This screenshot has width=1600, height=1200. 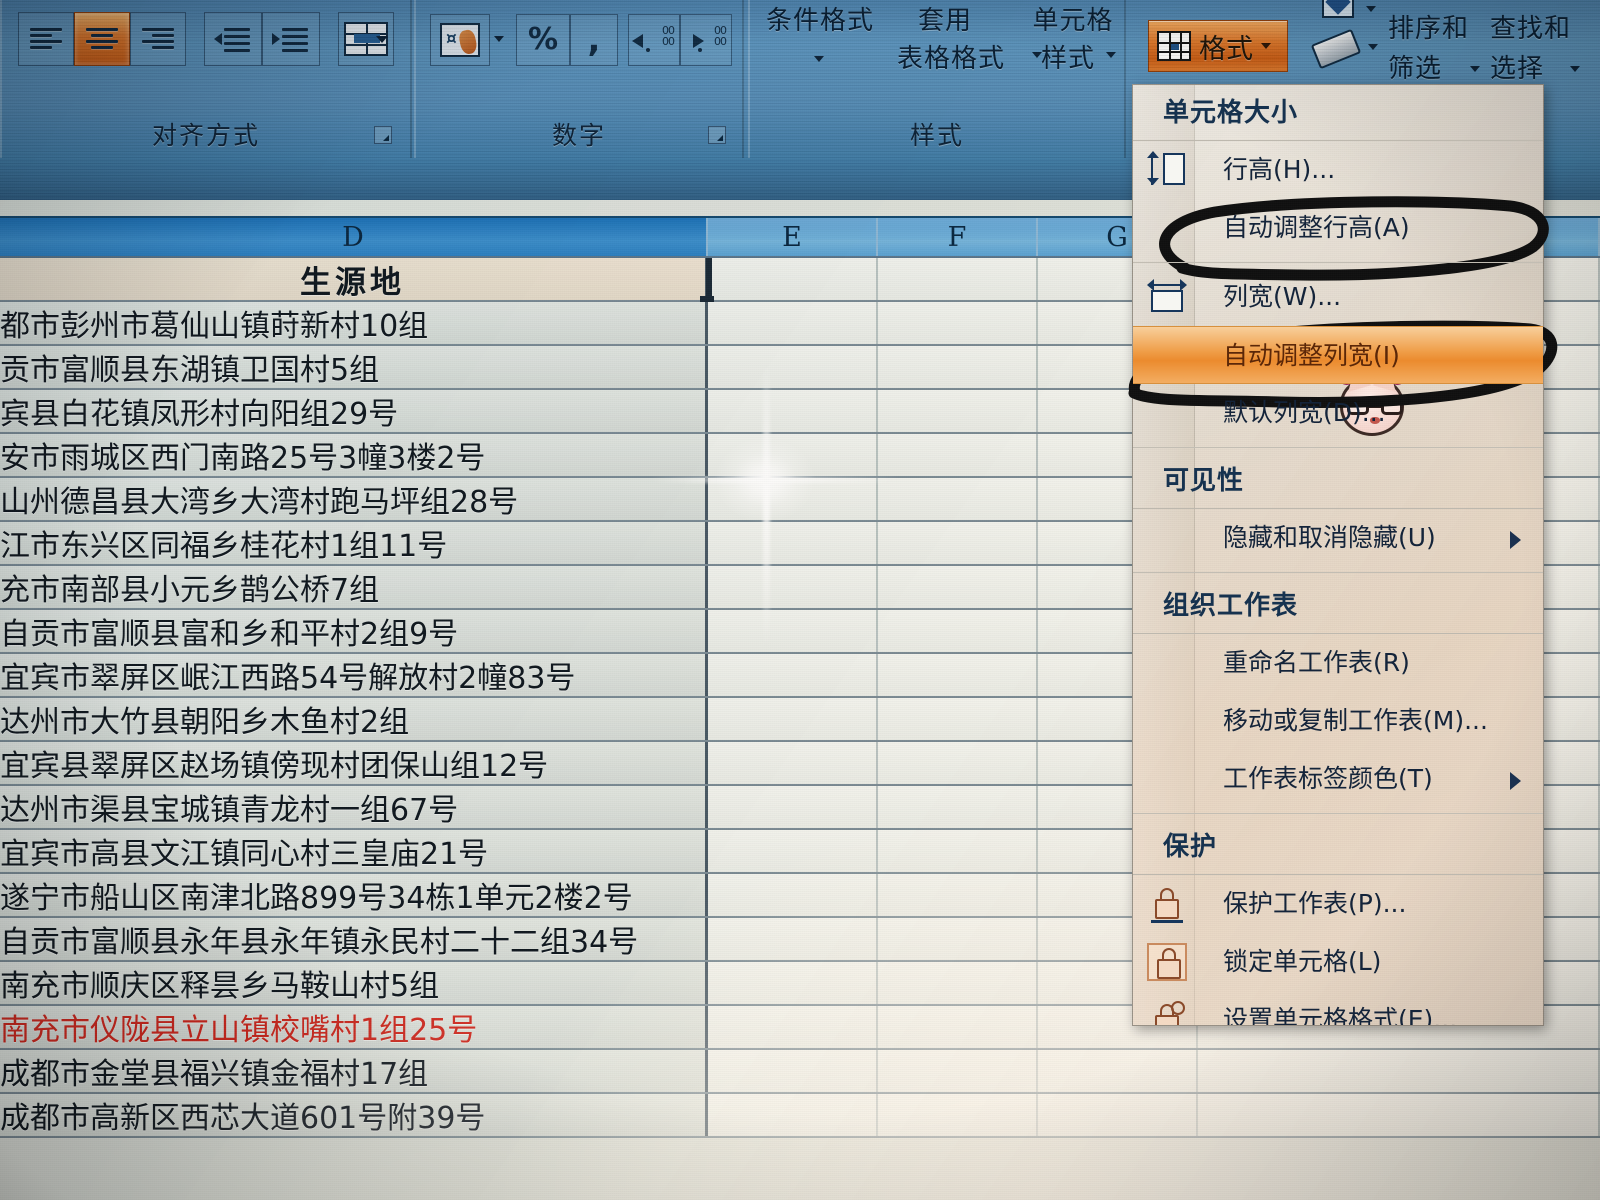 I want to click on cell-d12: 宜宾县翠屏区赵场镇傍现村团保山组12号, so click(x=354, y=763).